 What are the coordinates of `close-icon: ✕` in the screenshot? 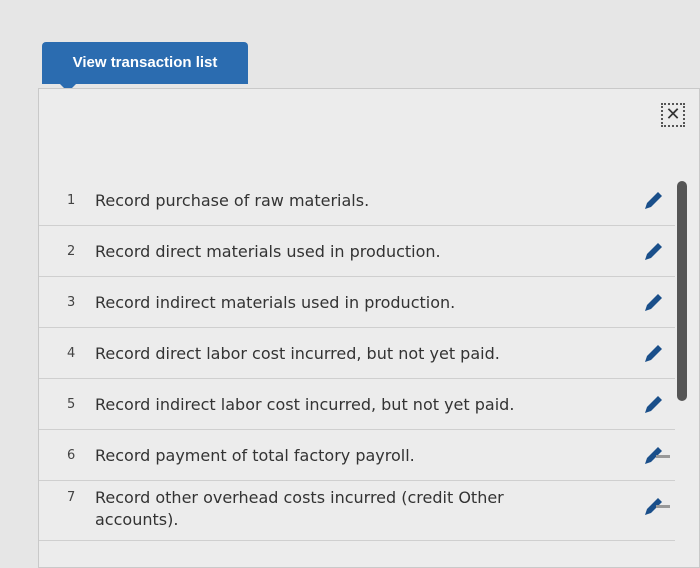 It's located at (673, 115).